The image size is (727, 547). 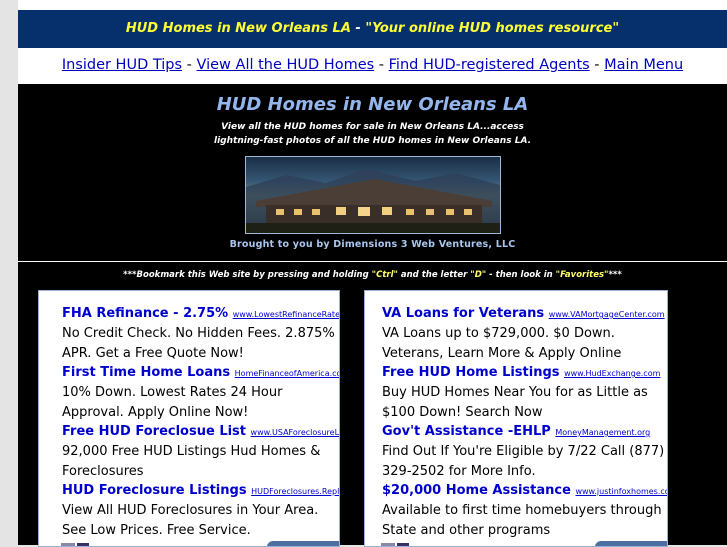 What do you see at coordinates (434, 275) in the screenshot?
I see `bookmark-text: and the letter` at bounding box center [434, 275].